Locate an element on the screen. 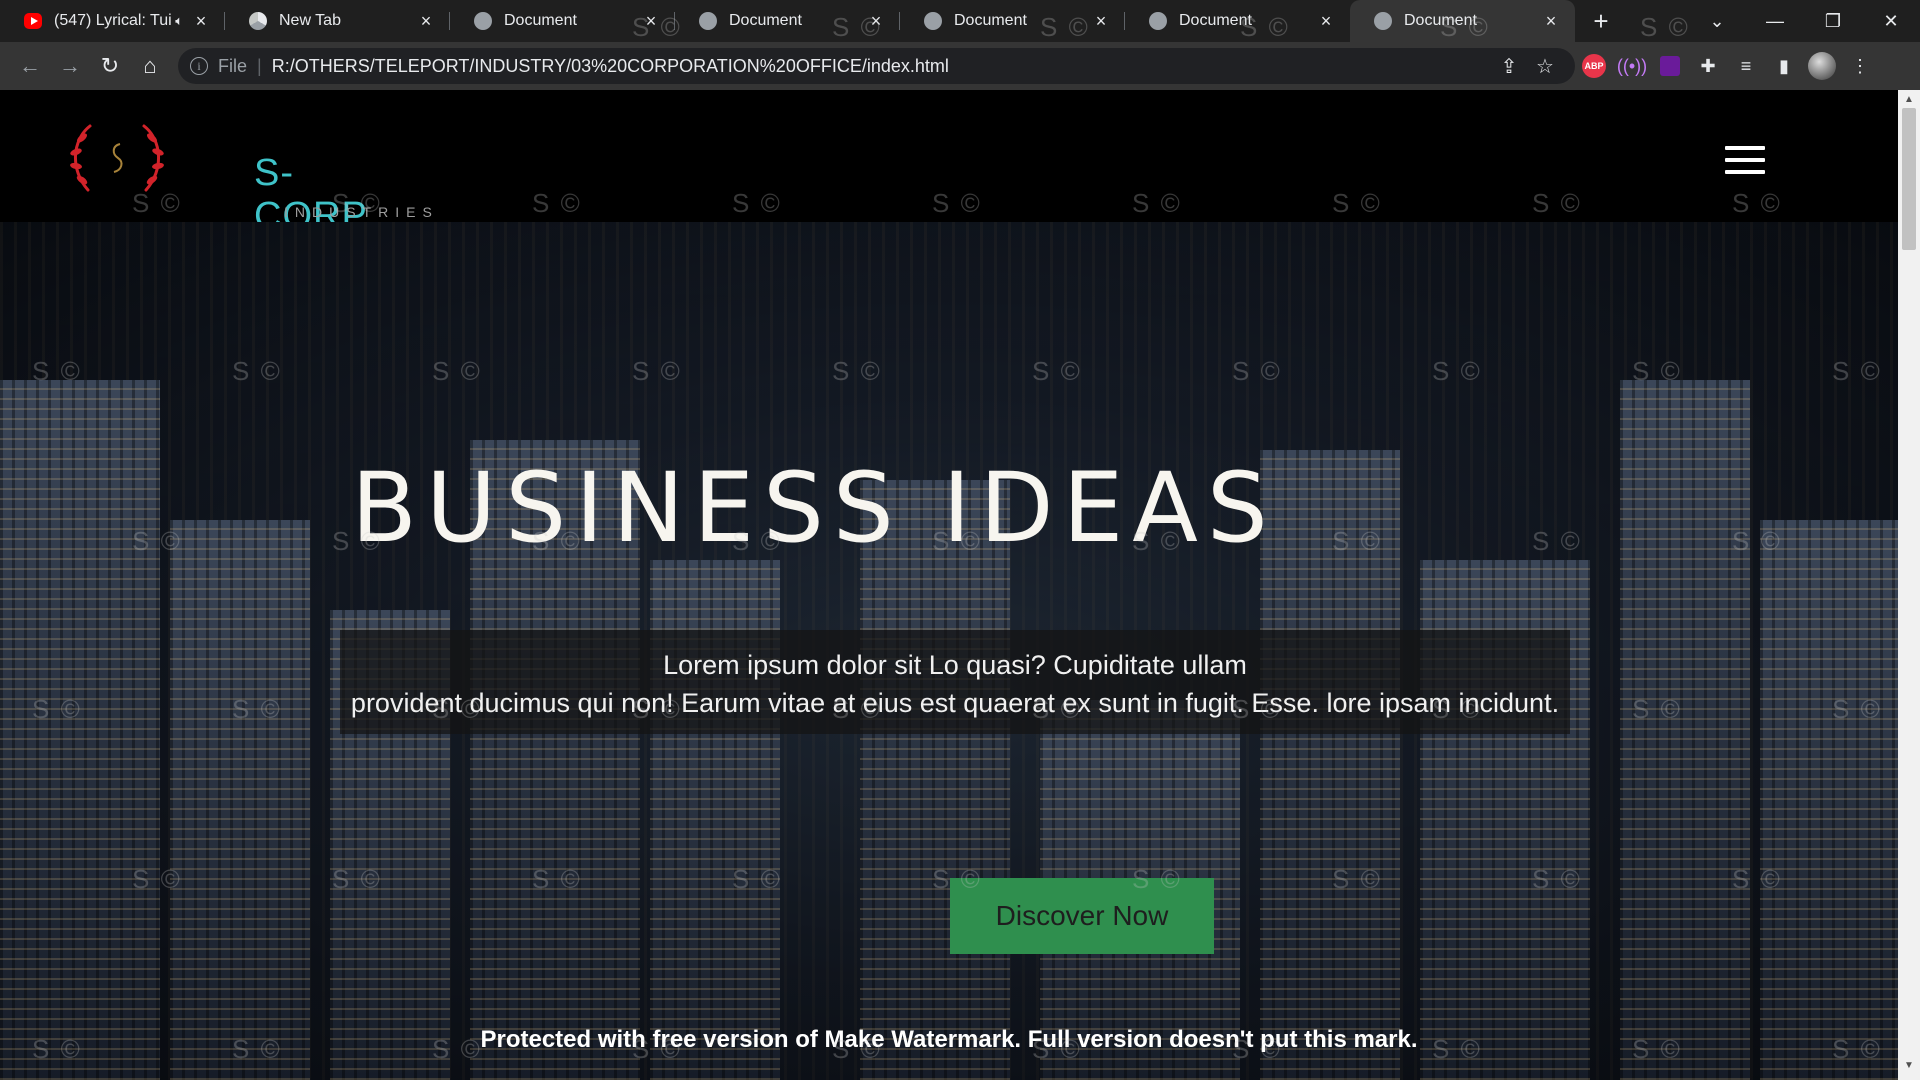 Image resolution: width=1920 pixels, height=1080 pixels. minimize-icon: — is located at coordinates (1775, 21).